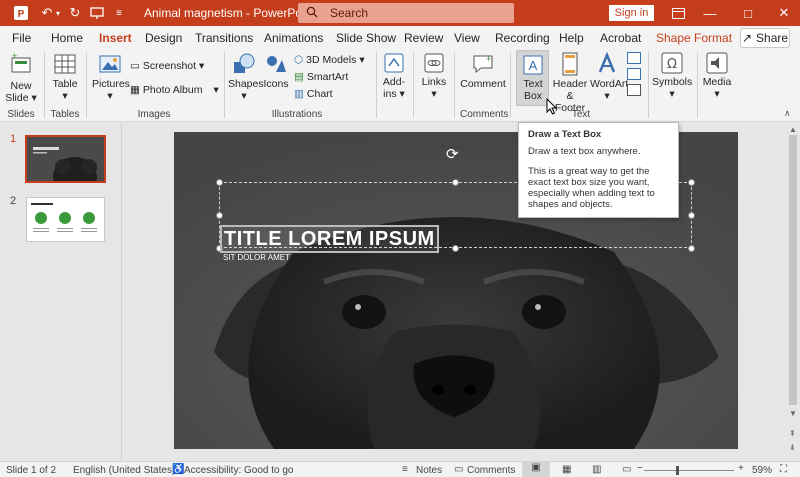 This screenshot has width=800, height=477. I want to click on add-ins-button: Add- ins ▾, so click(394, 76).